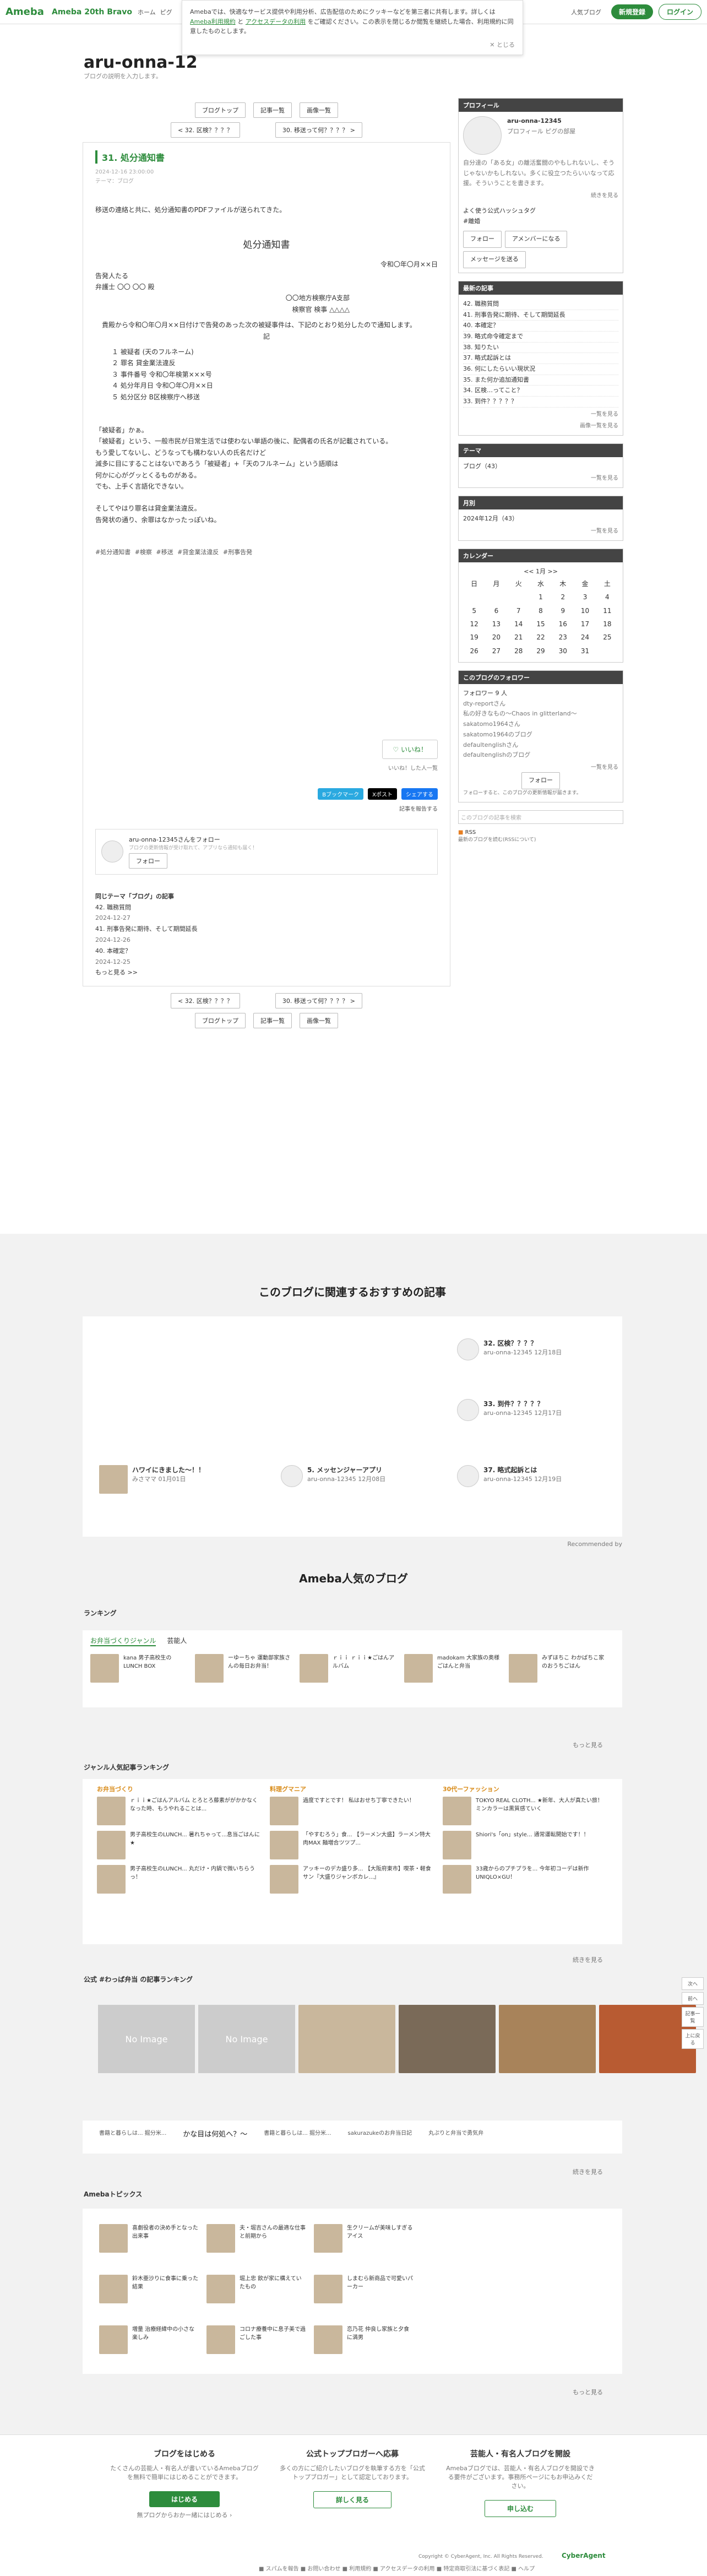 The height and width of the screenshot is (2576, 707). I want to click on recent-item: 42. 職務質問, so click(540, 304).